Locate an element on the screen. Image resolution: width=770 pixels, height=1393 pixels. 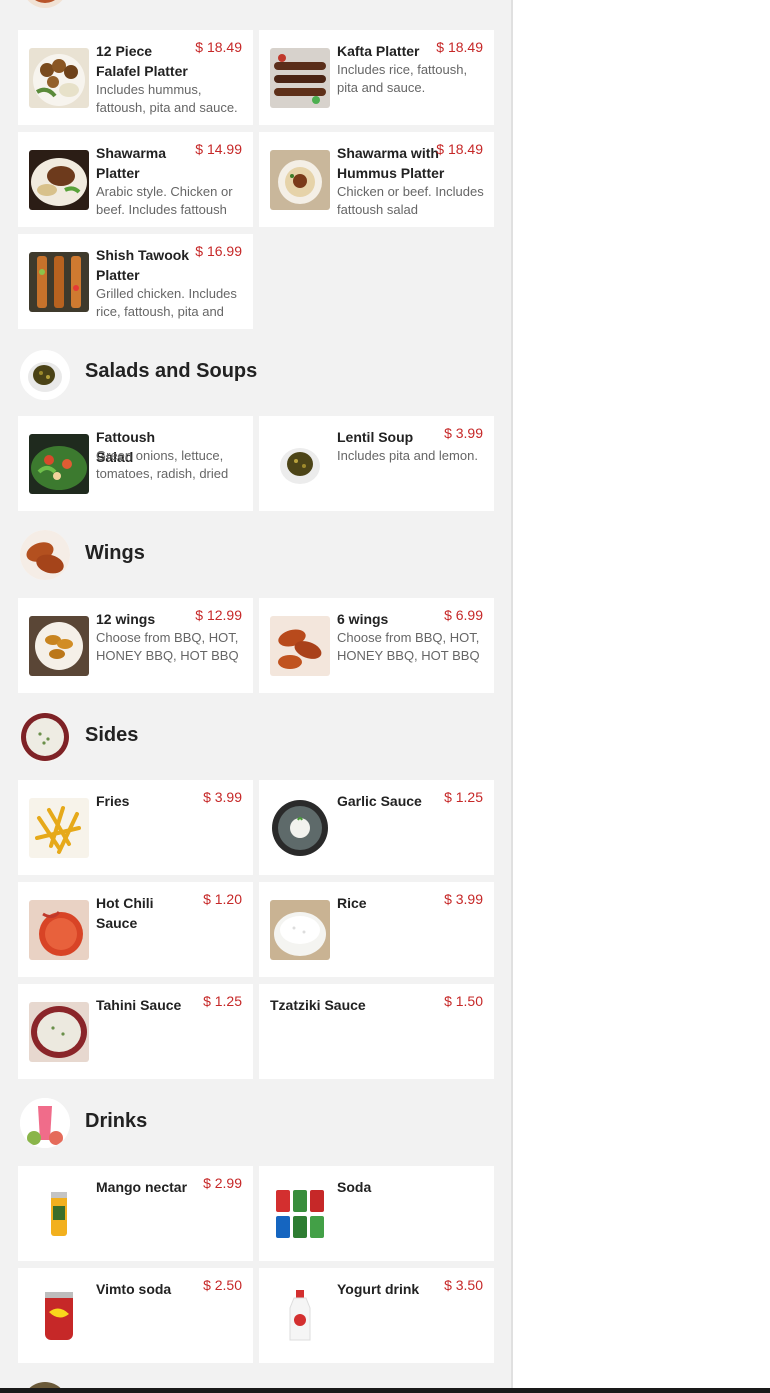
item-name: Vimto soda is located at coordinates (134, 1289).